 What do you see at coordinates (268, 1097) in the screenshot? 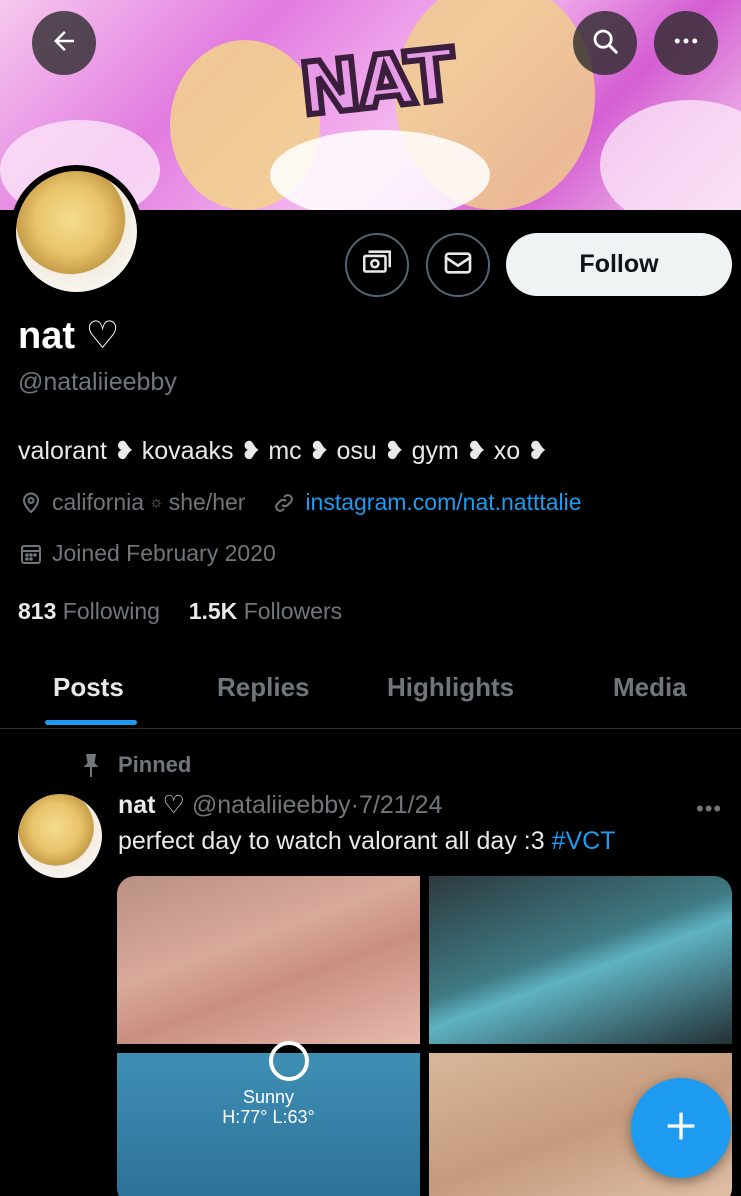
I see `weather-condition: Sunny` at bounding box center [268, 1097].